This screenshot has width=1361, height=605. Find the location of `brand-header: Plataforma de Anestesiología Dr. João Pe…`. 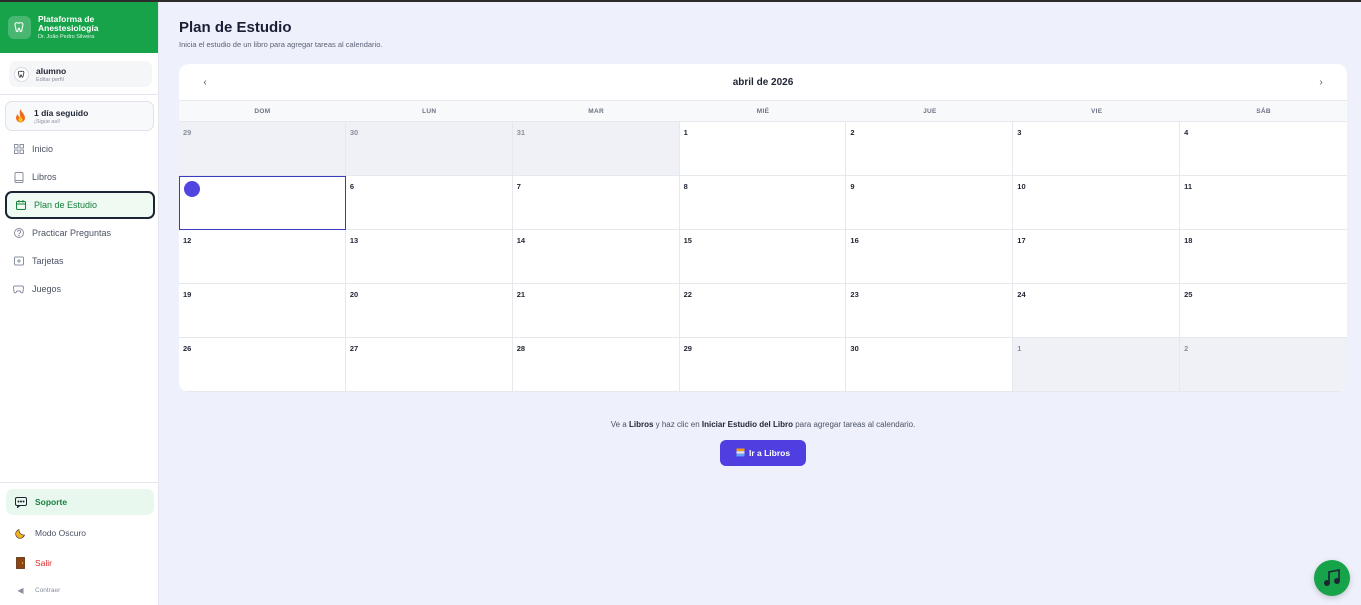

brand-header: Plataforma de Anestesiología Dr. João Pe… is located at coordinates (79, 27).